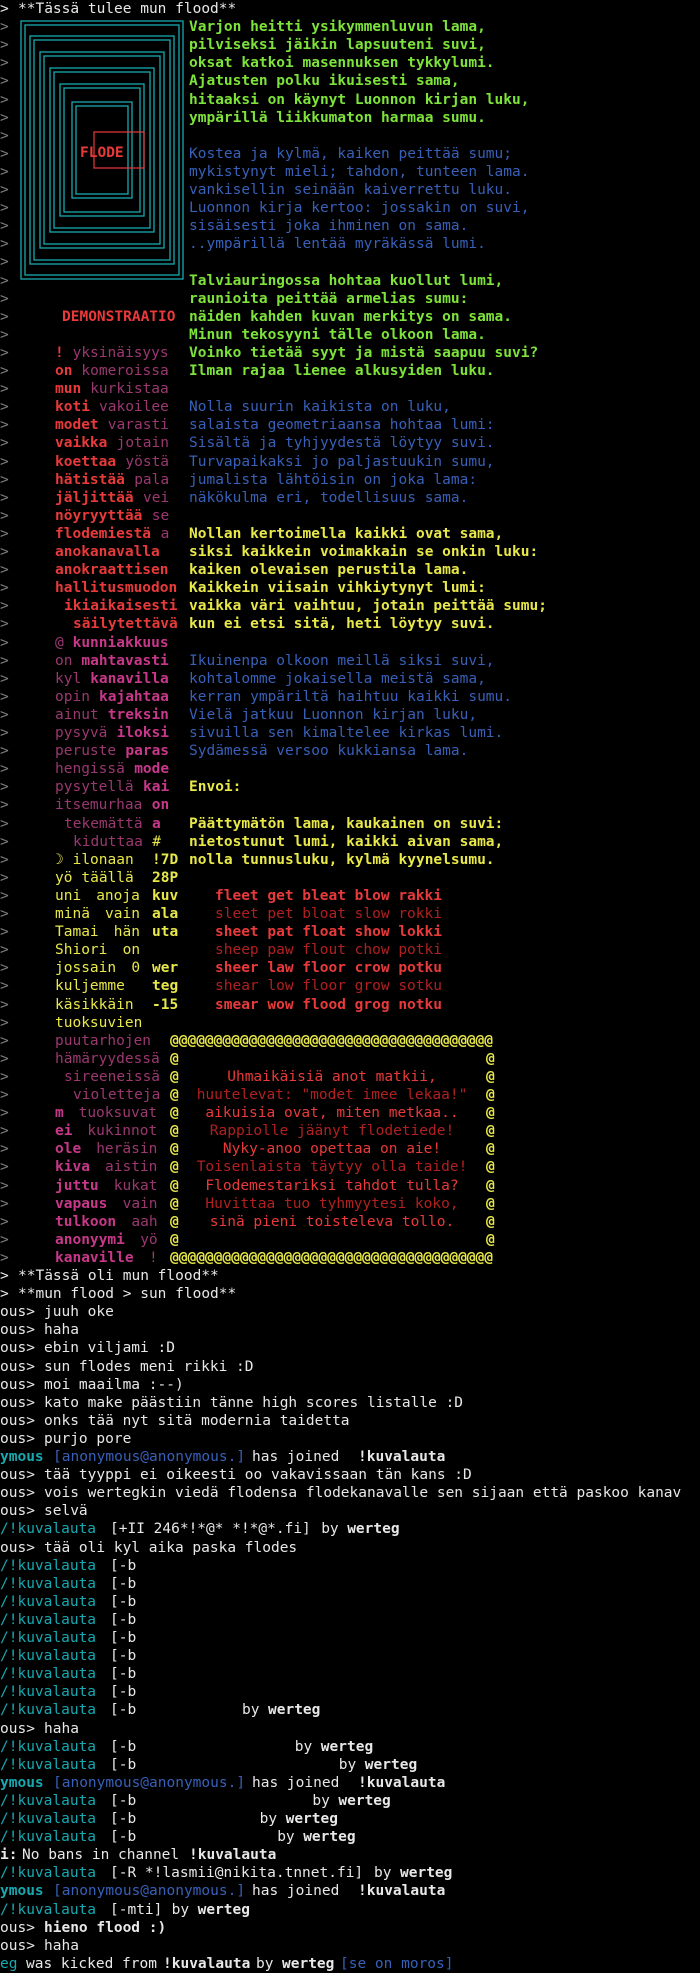  Describe the element at coordinates (397, 1963) in the screenshot. I see `irc-kick-reason: [se on moros]` at that location.